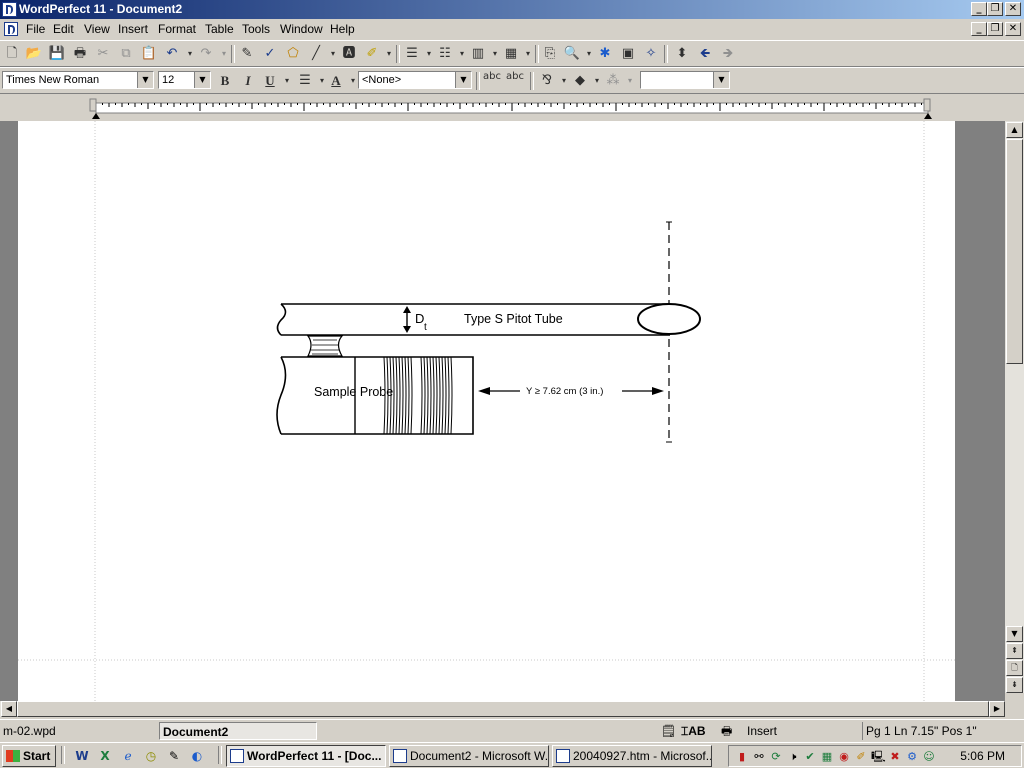  Describe the element at coordinates (861, 757) in the screenshot. I see `tray-pen-icon: ✐` at that location.